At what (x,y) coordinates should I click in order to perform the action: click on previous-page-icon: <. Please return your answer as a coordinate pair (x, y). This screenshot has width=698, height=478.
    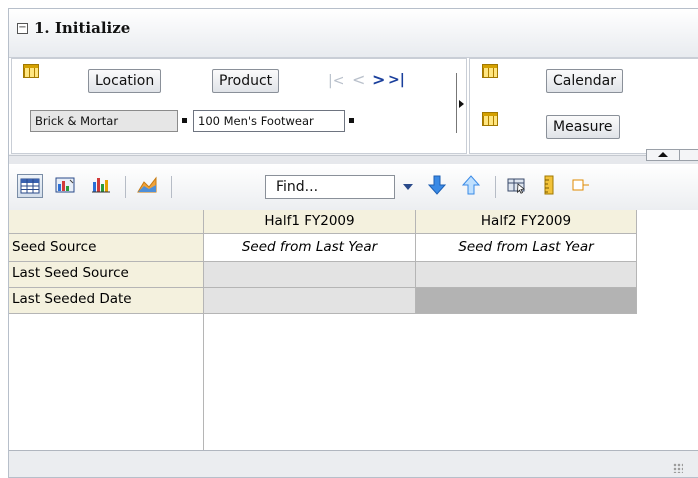
    Looking at the image, I should click on (358, 80).